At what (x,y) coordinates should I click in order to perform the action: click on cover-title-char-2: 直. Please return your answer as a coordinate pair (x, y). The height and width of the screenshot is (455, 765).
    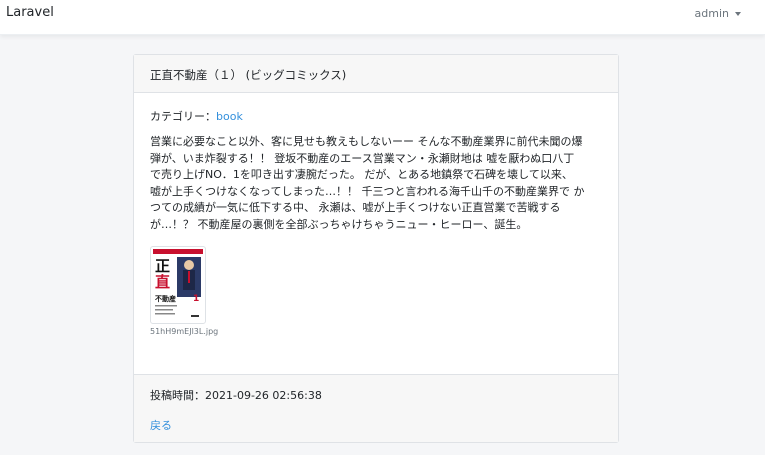
    Looking at the image, I should click on (162, 282).